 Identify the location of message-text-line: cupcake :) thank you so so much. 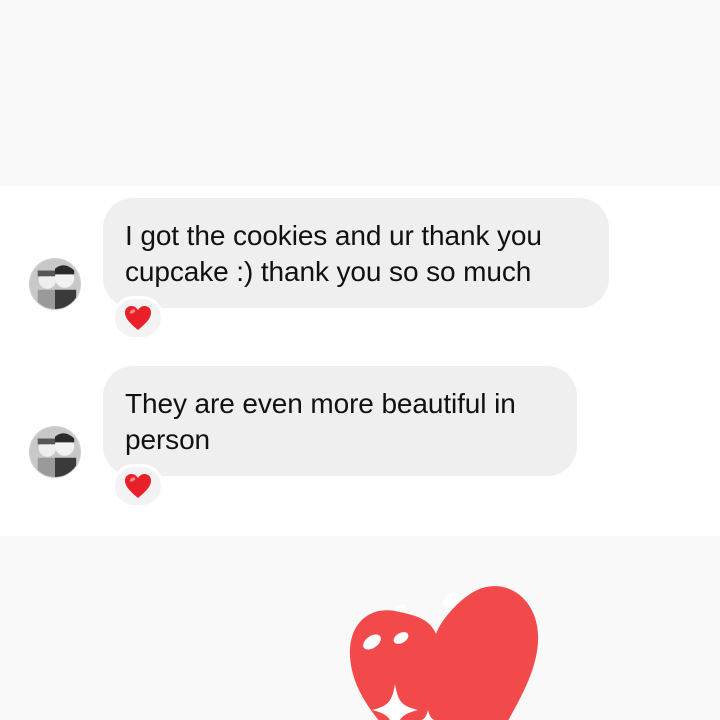
(328, 271).